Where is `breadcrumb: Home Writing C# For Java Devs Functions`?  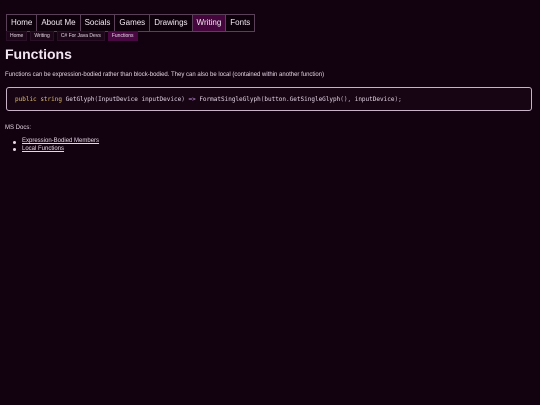 breadcrumb: Home Writing C# For Java Devs Functions is located at coordinates (72, 36).